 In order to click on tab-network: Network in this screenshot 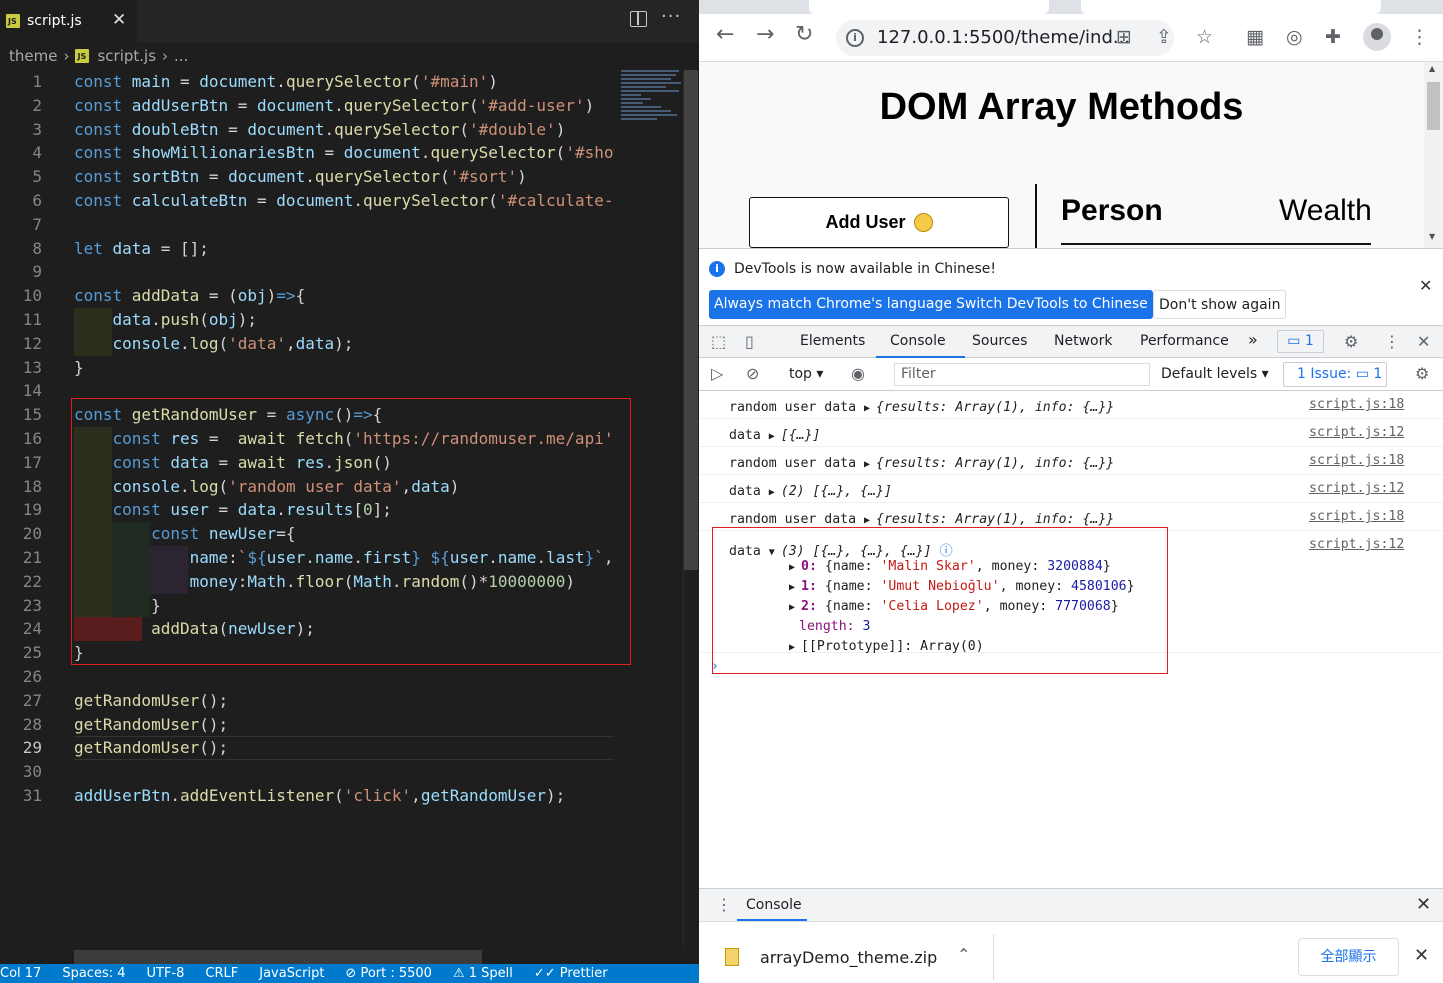, I will do `click(1083, 341)`.